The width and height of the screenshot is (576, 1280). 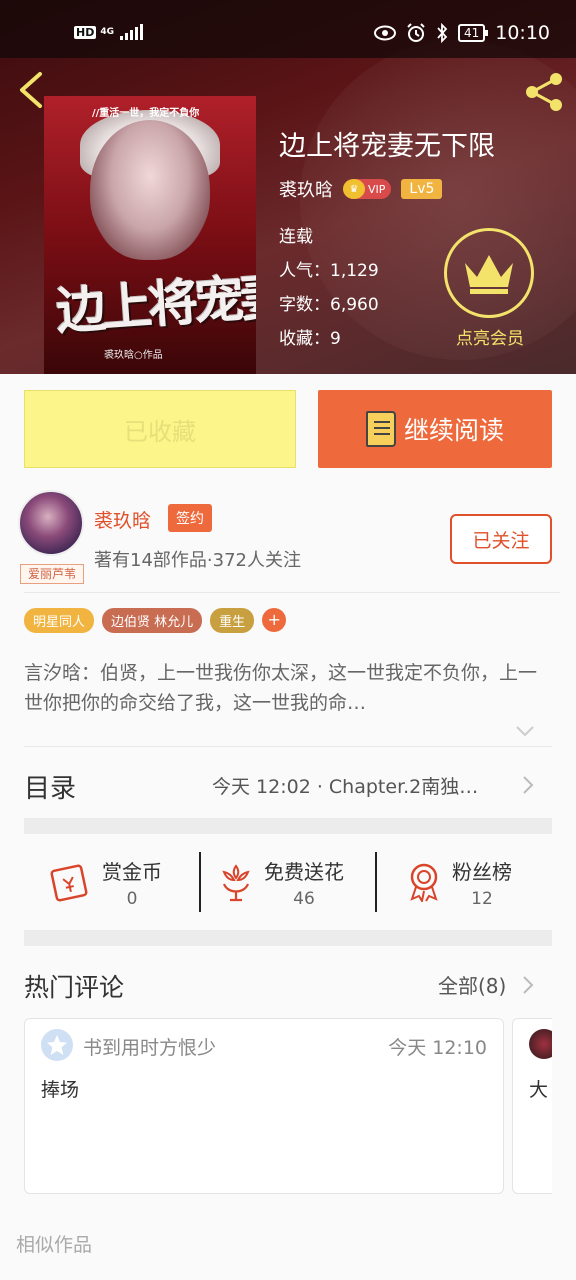 What do you see at coordinates (435, 429) in the screenshot?
I see `continue-reading-button: 继续阅读` at bounding box center [435, 429].